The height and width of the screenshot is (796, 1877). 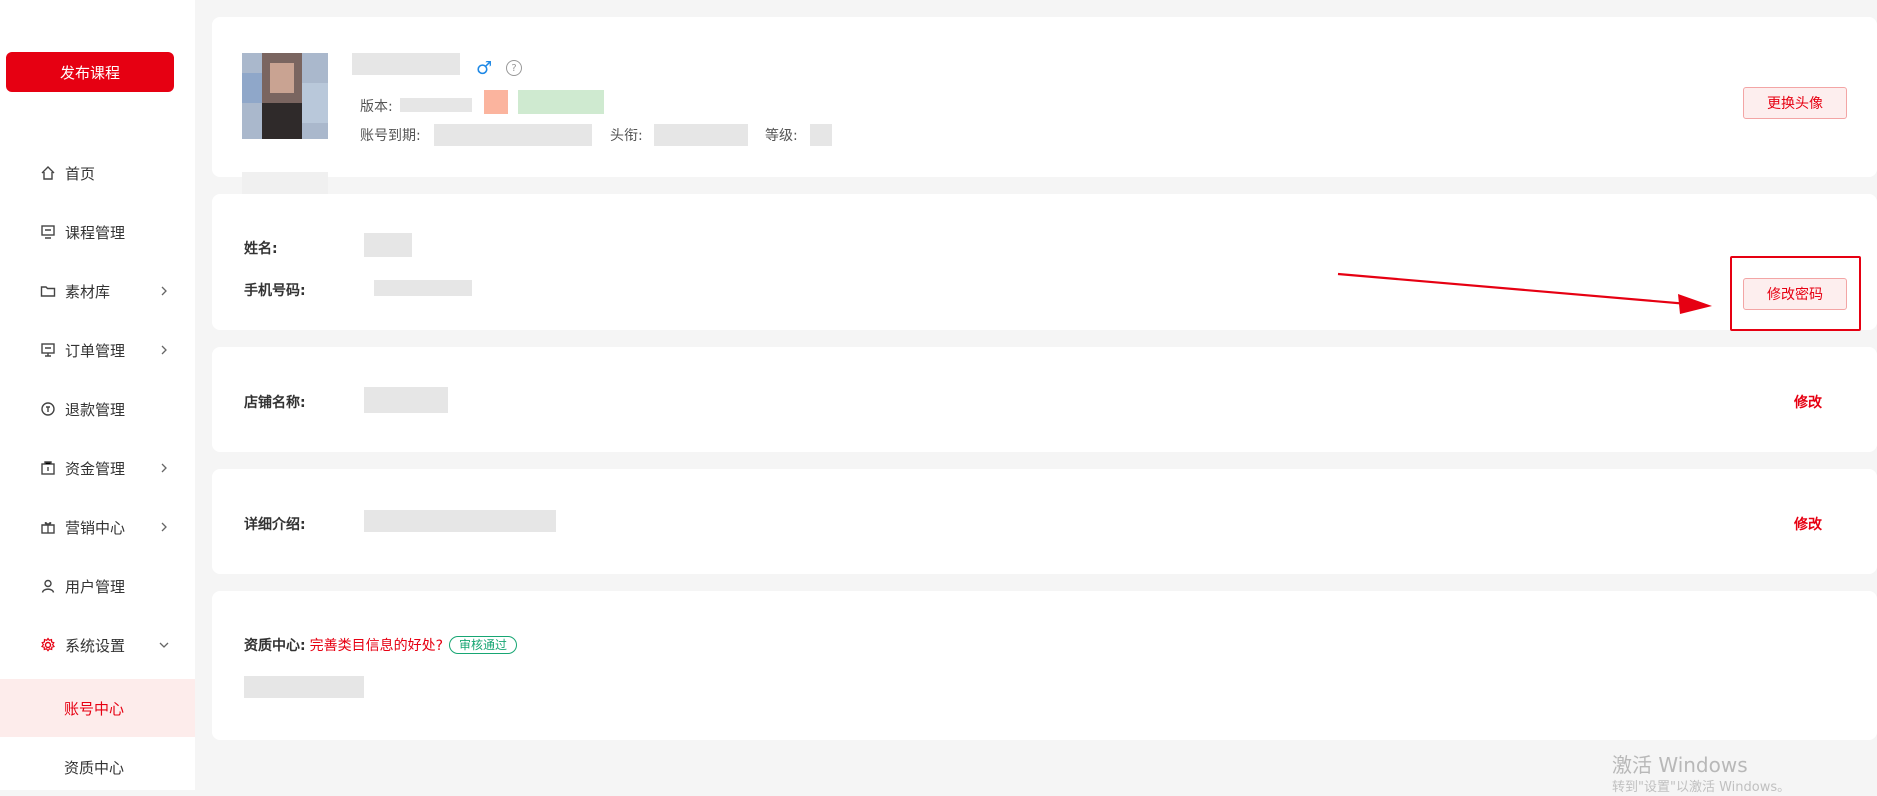 I want to click on qualification-label: 资质中心:, so click(x=275, y=646).